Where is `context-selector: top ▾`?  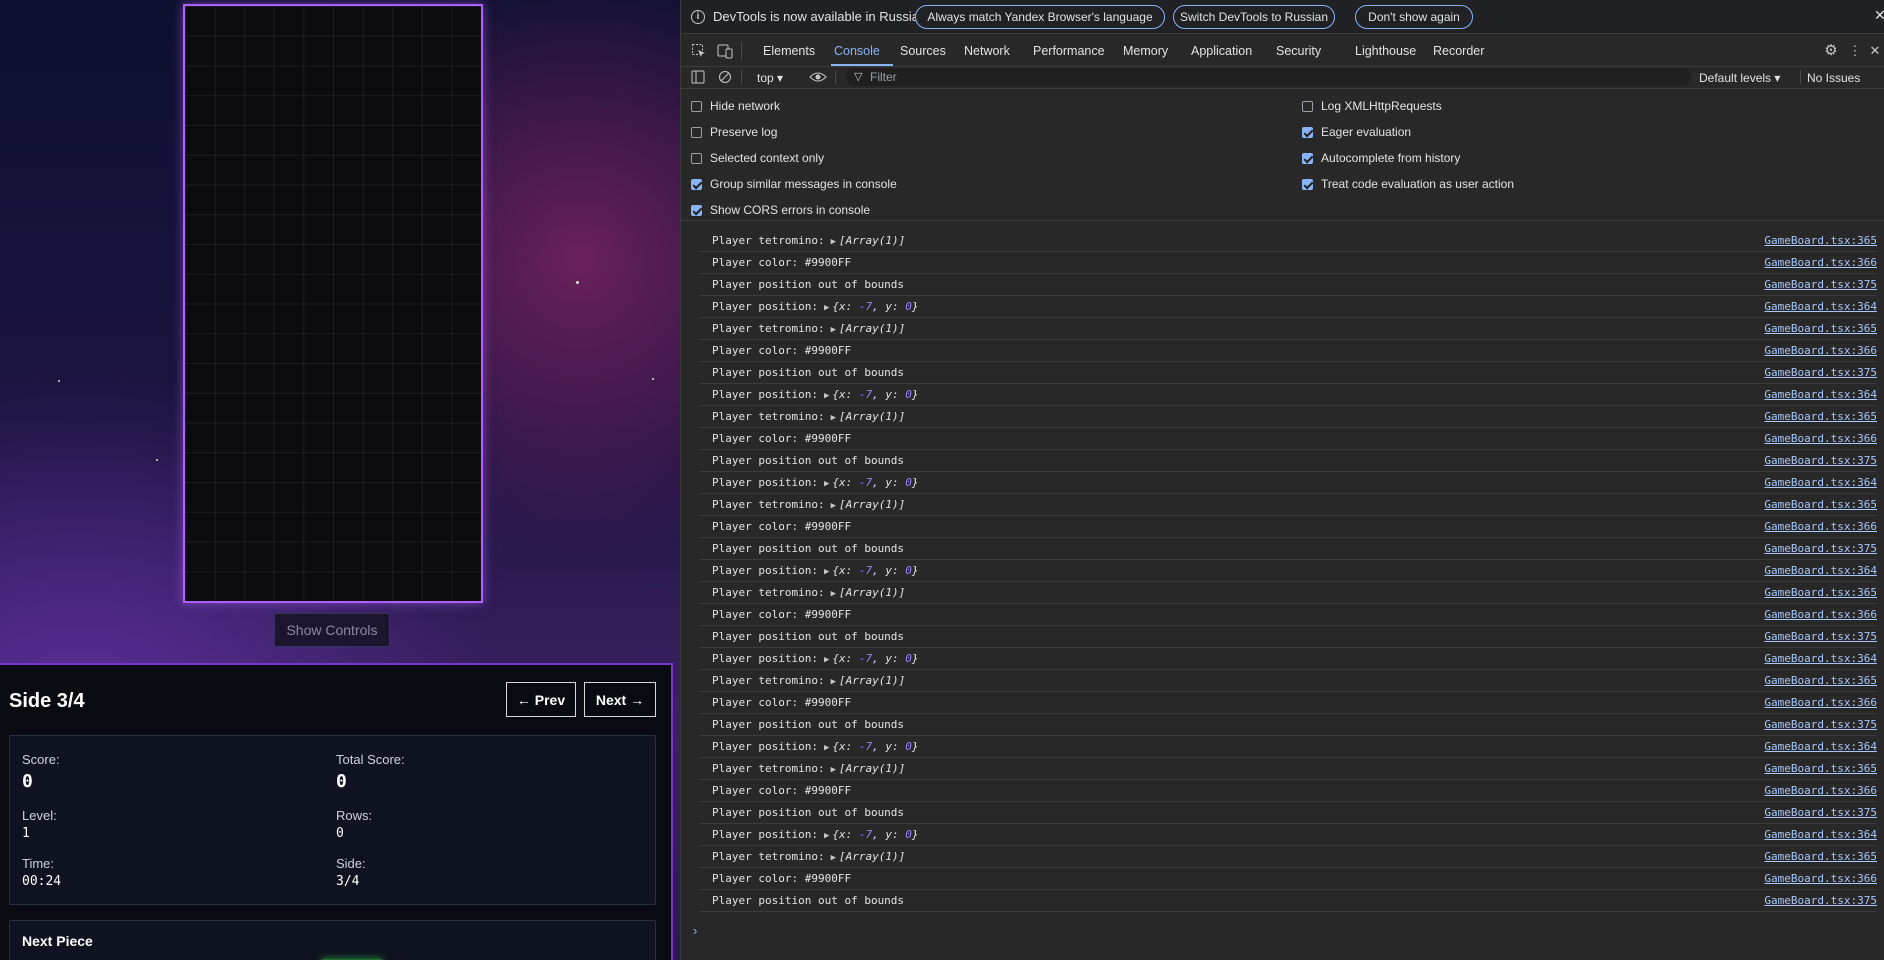
context-selector: top ▾ is located at coordinates (770, 78).